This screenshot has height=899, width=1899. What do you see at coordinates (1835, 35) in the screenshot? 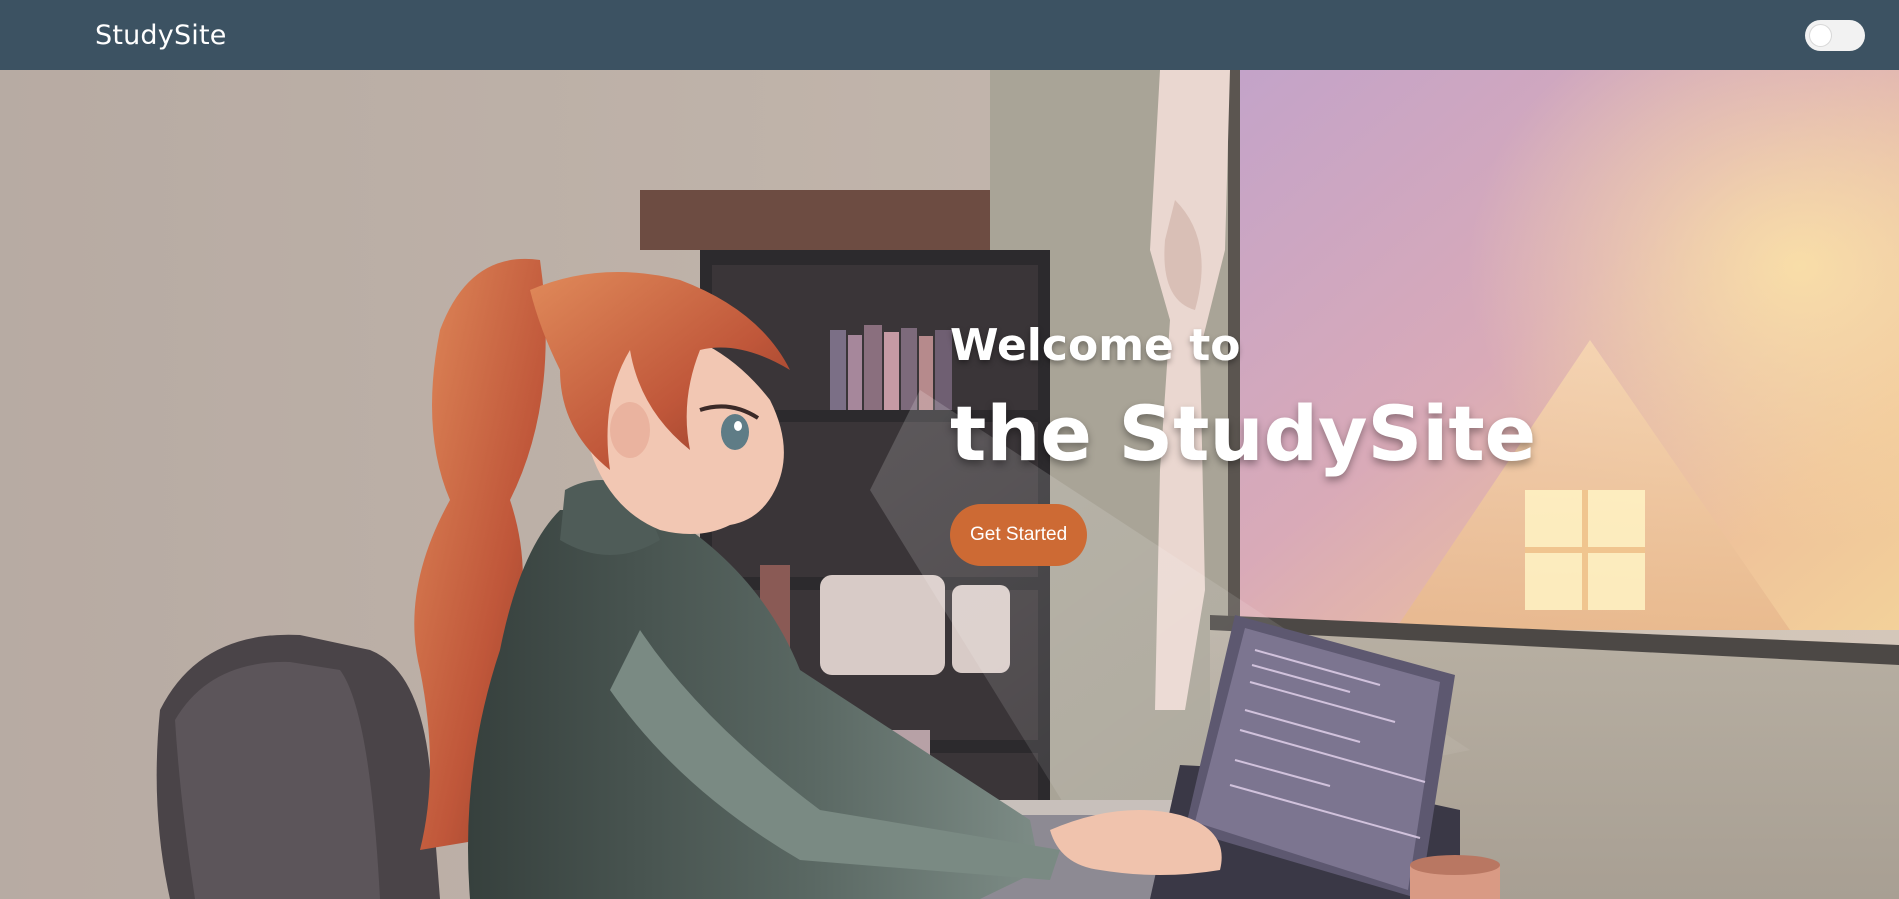
I see `theme-toggle` at bounding box center [1835, 35].